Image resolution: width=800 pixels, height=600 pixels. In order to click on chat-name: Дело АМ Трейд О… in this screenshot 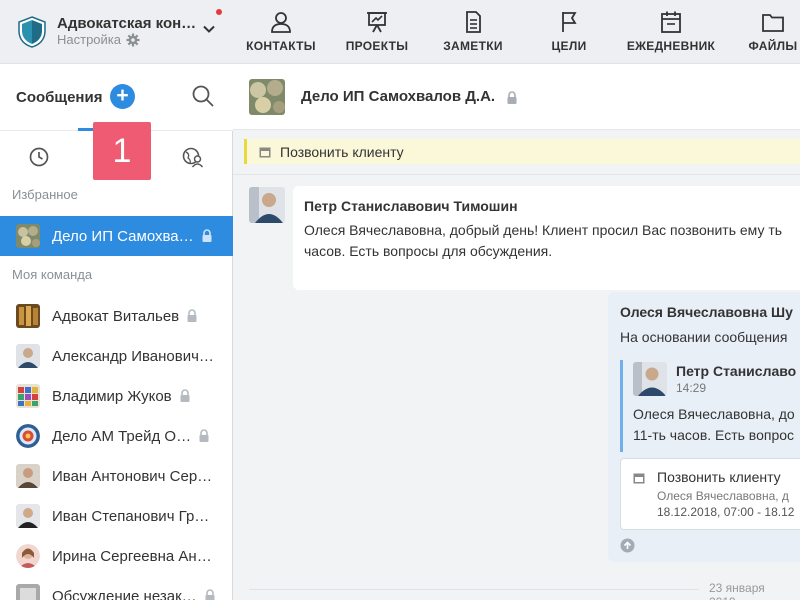, I will do `click(122, 436)`.